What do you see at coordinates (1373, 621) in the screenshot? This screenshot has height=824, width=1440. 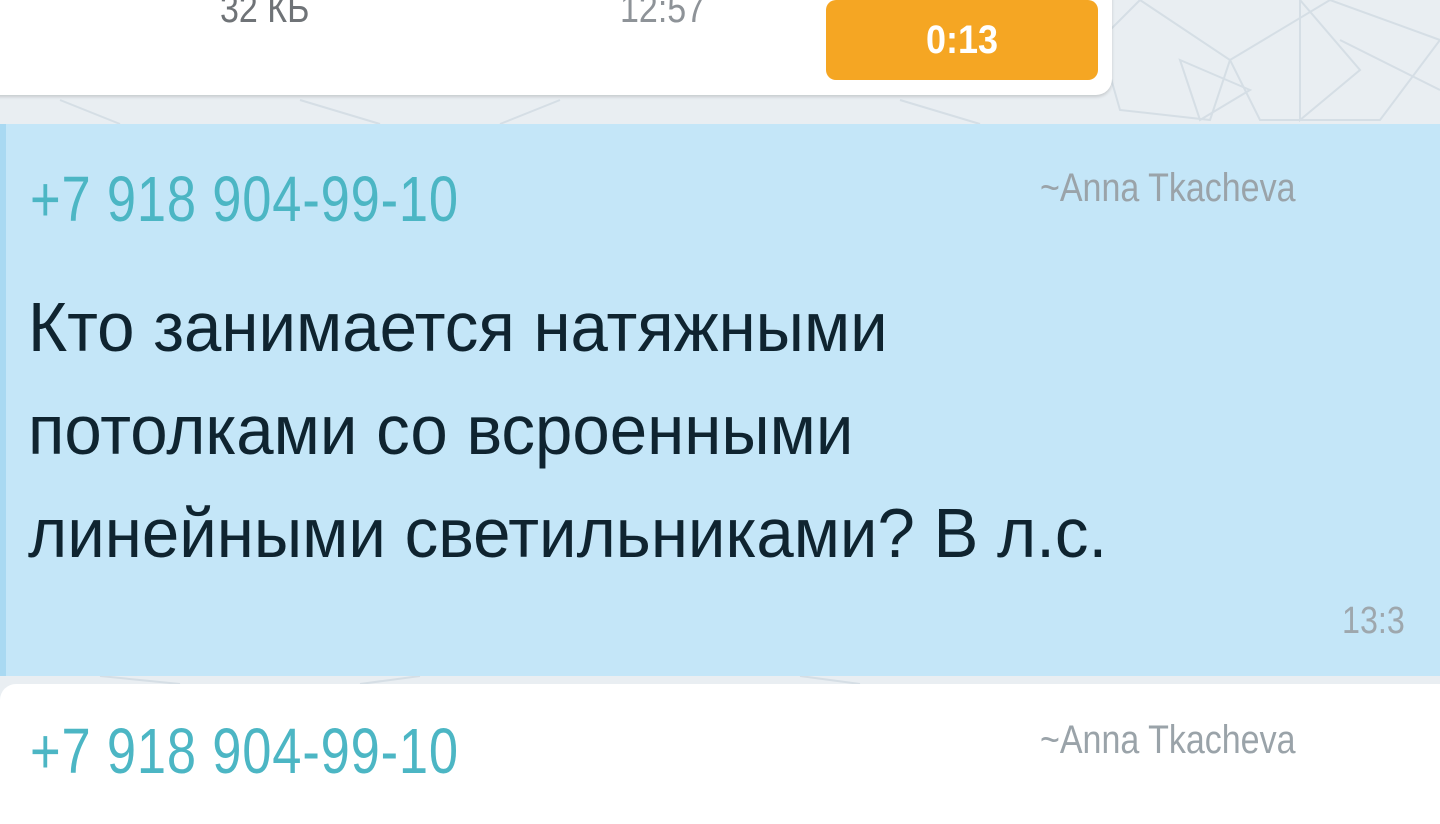 I see `message-time: 13:3` at bounding box center [1373, 621].